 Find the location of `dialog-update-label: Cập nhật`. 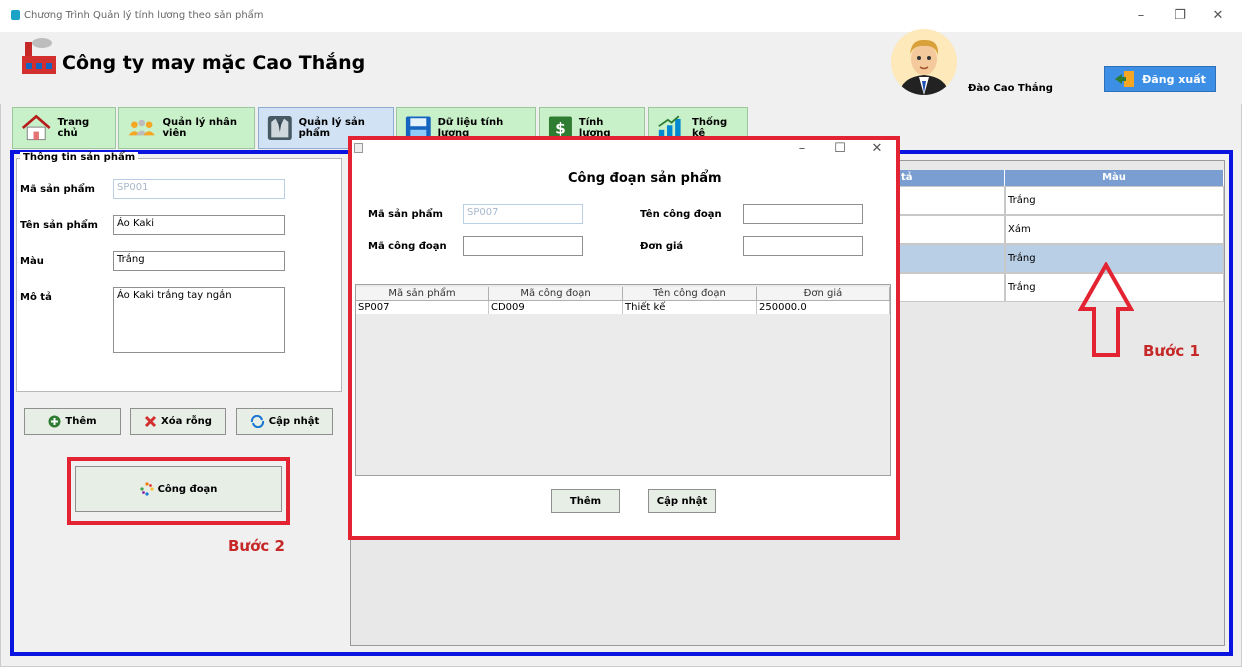

dialog-update-label: Cập nhật is located at coordinates (682, 501).